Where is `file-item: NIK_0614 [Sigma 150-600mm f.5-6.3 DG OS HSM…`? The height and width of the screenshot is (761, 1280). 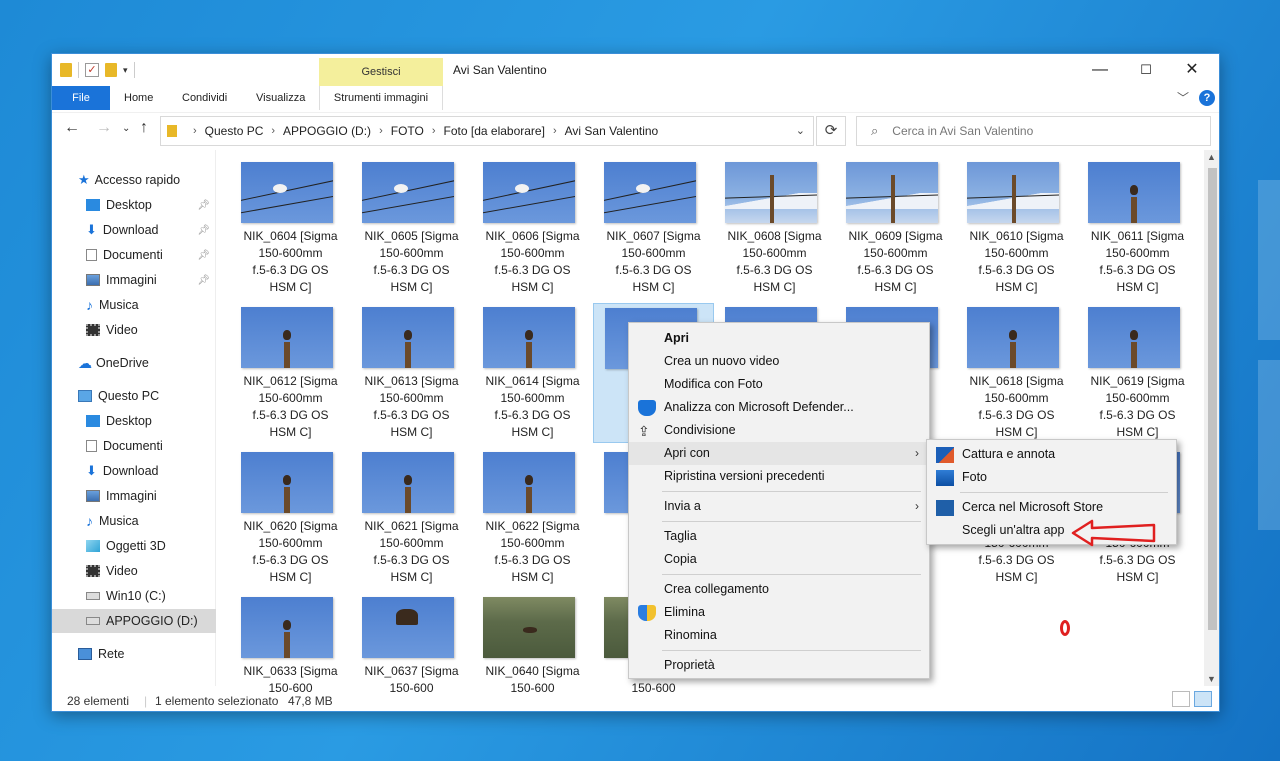 file-item: NIK_0614 [Sigma 150-600mm f.5-6.3 DG OS HSM… is located at coordinates (532, 373).